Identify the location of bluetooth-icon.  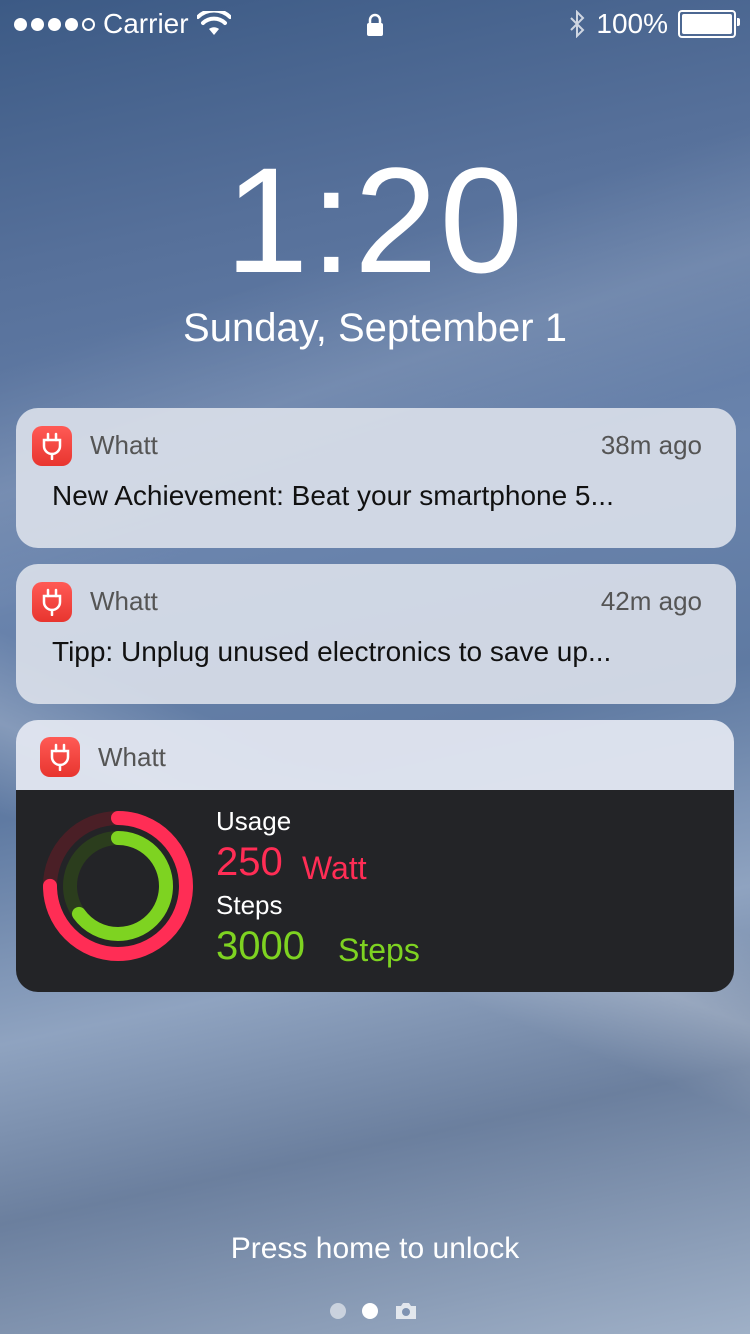
(577, 24).